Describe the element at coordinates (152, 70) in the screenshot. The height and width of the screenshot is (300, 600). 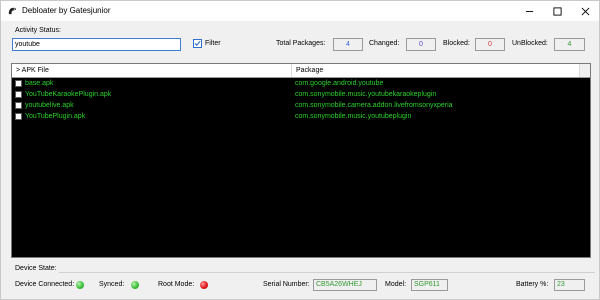
I see `column-header-apk-file: > APK File` at that location.